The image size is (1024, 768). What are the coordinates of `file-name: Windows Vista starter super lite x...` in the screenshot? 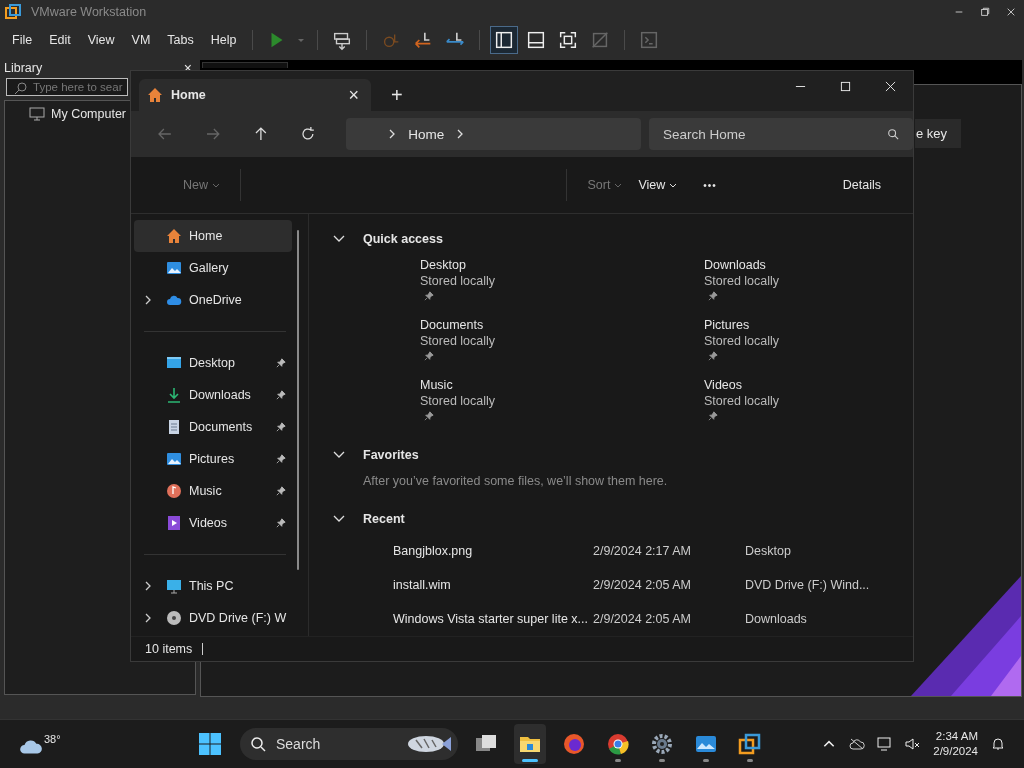 It's located at (493, 619).